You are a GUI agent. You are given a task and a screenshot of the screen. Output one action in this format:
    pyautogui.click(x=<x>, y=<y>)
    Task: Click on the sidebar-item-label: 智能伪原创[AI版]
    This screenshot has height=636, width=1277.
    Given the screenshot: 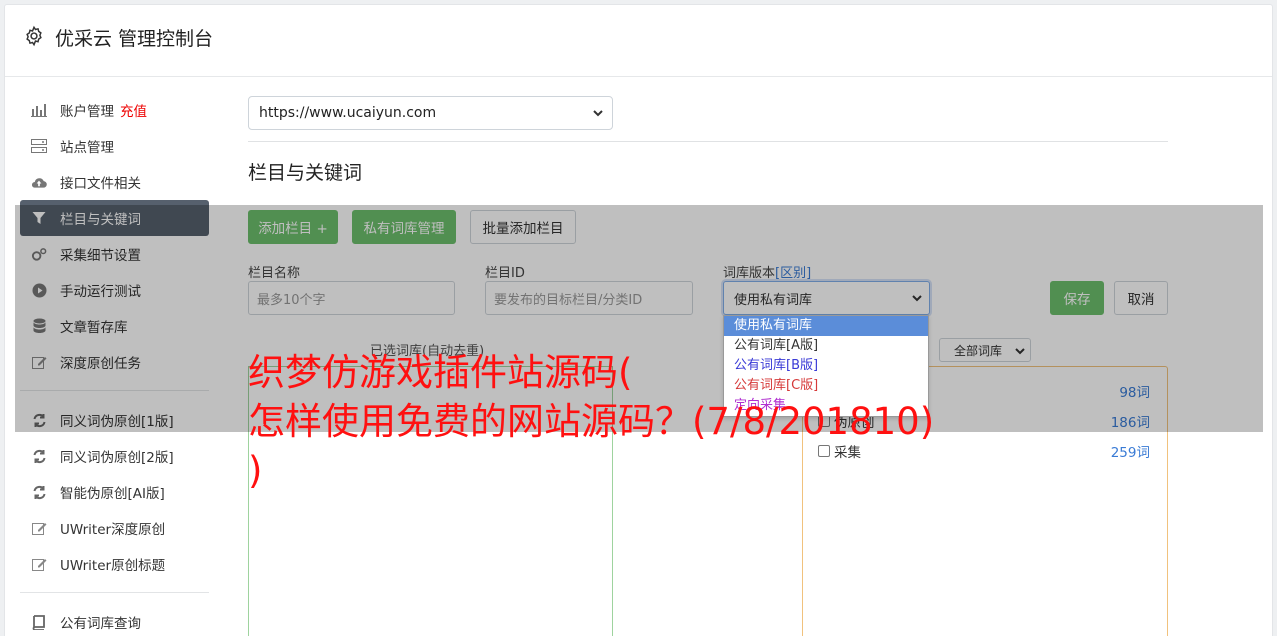 What is the action you would take?
    pyautogui.click(x=112, y=494)
    